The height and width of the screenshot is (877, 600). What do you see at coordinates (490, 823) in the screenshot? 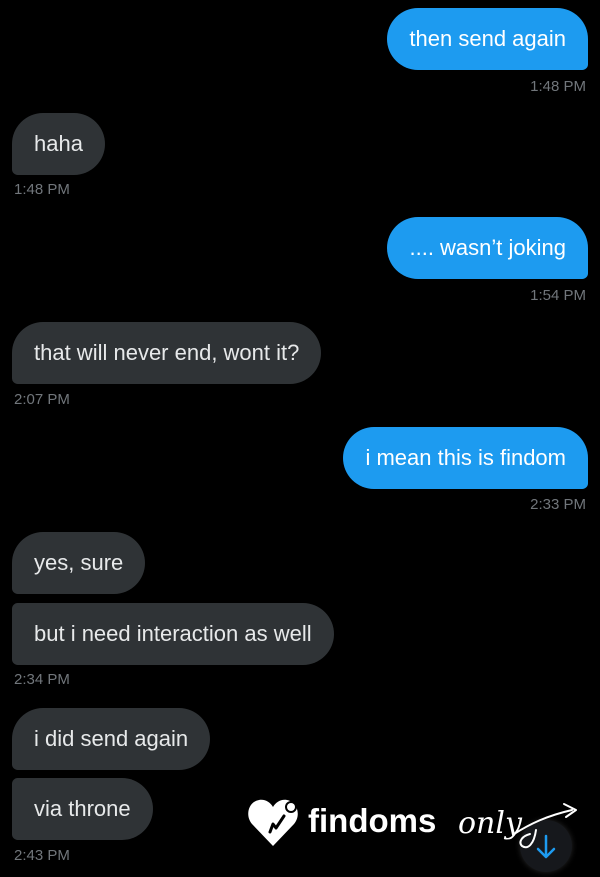
I see `watermark-script-text: only` at bounding box center [490, 823].